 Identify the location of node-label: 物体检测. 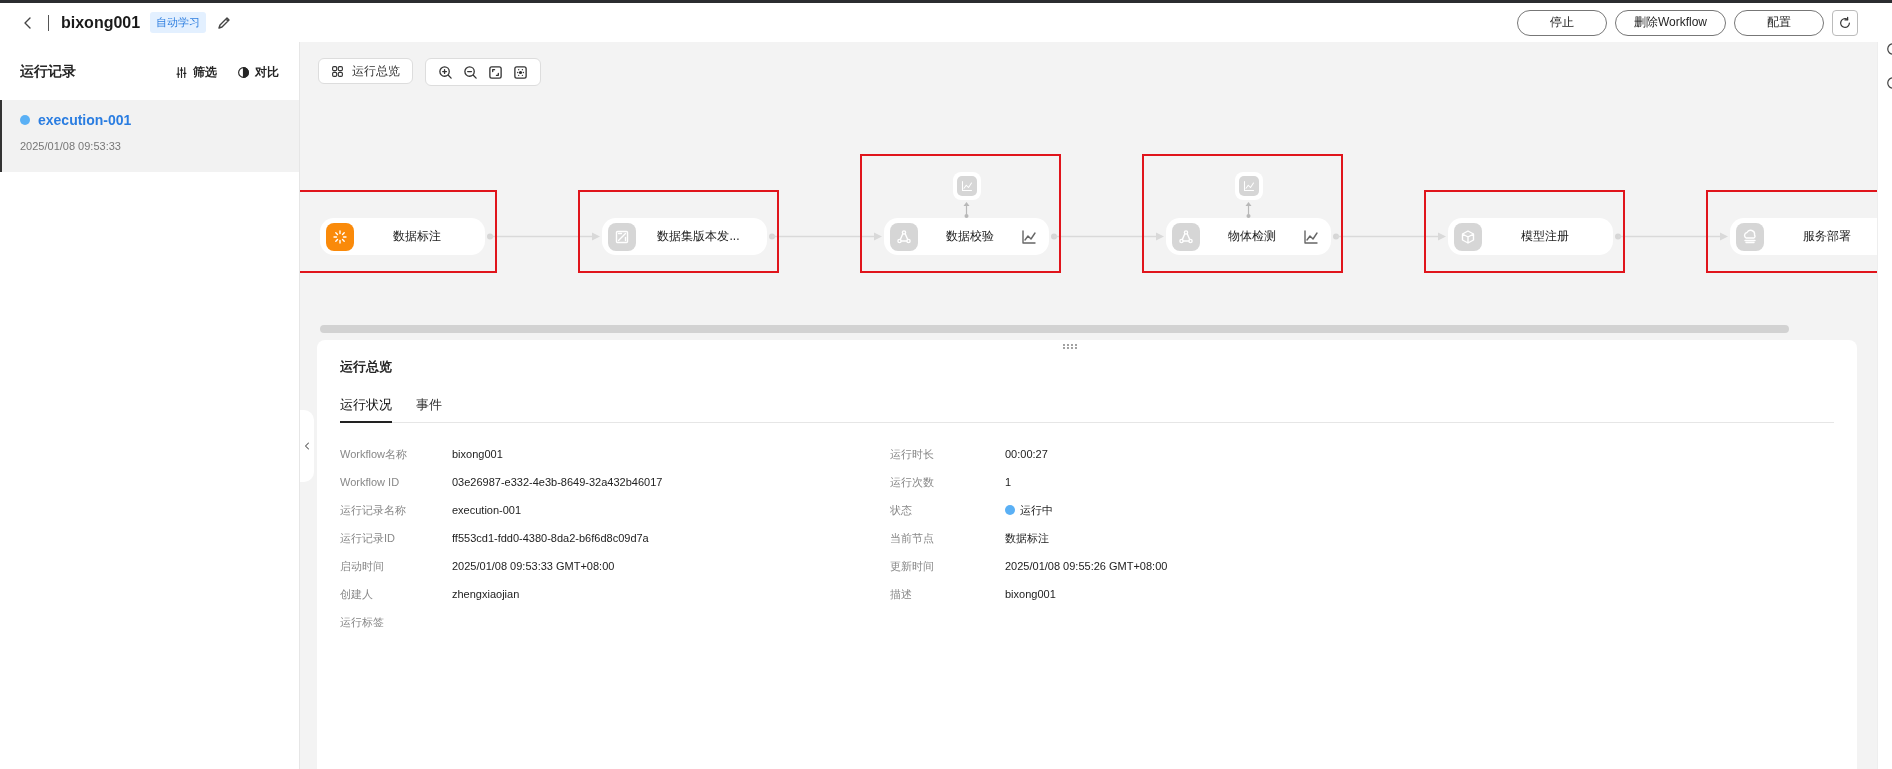
(1251, 236).